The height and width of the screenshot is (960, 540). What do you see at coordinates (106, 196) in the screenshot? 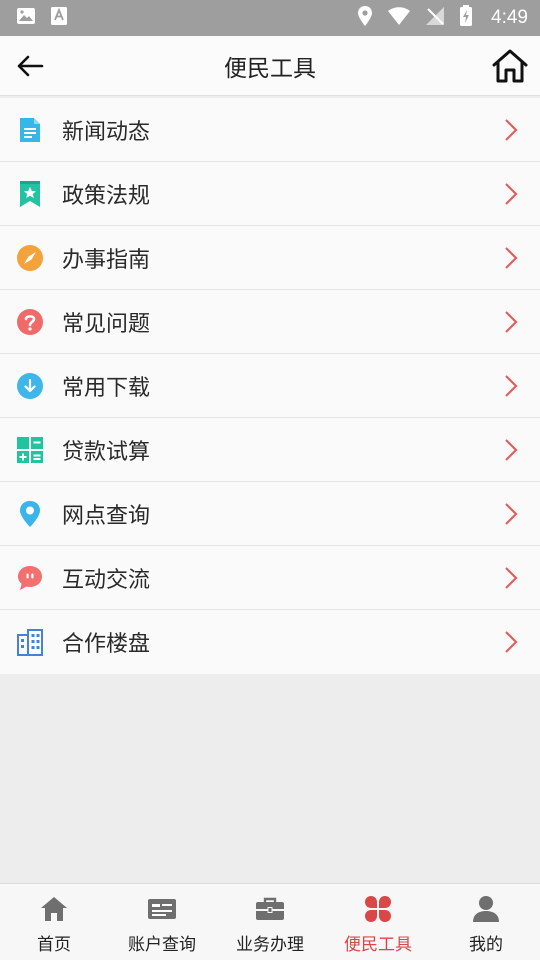
I see `menu-item-label: 政策法规` at bounding box center [106, 196].